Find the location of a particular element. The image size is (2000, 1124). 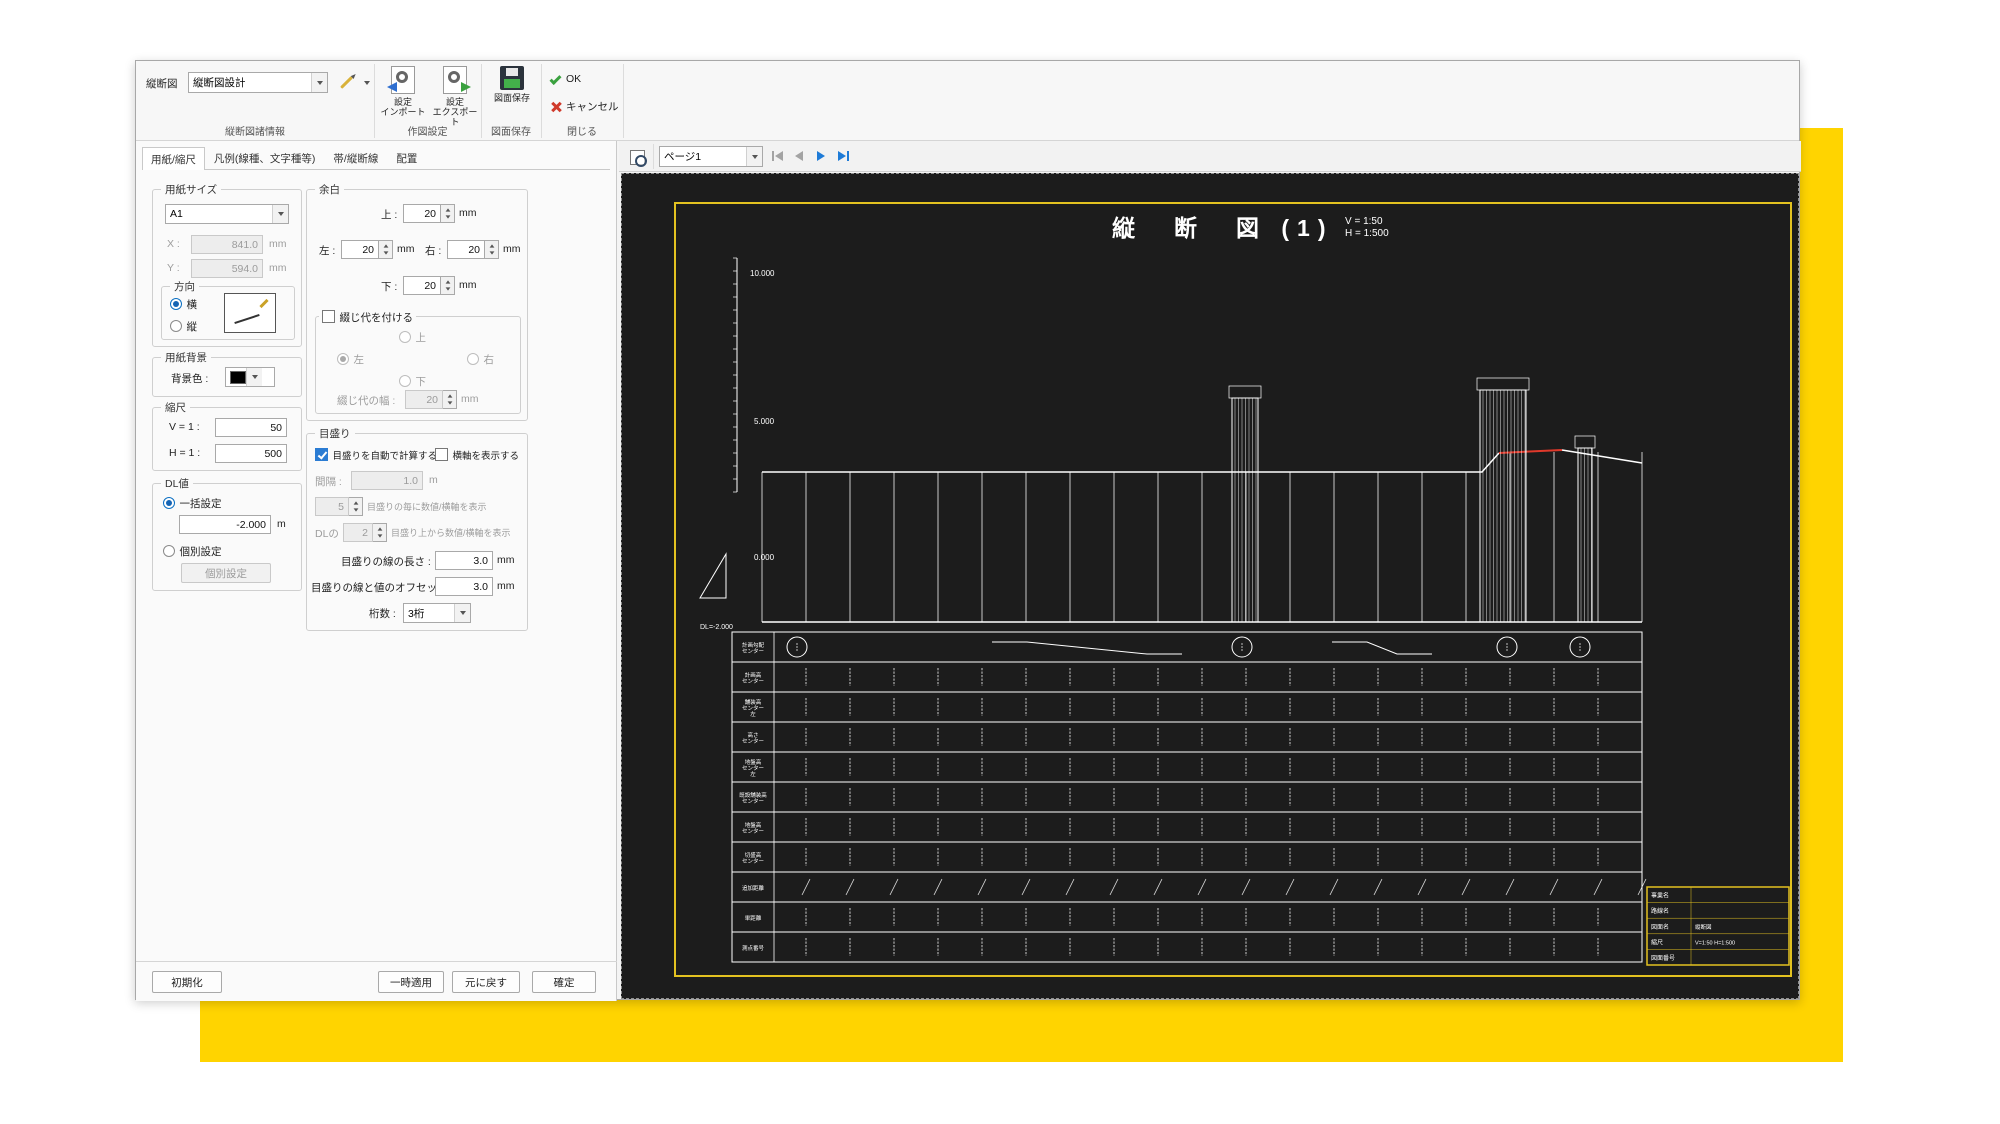

svg-text: 10.000 is located at coordinates (762, 273).